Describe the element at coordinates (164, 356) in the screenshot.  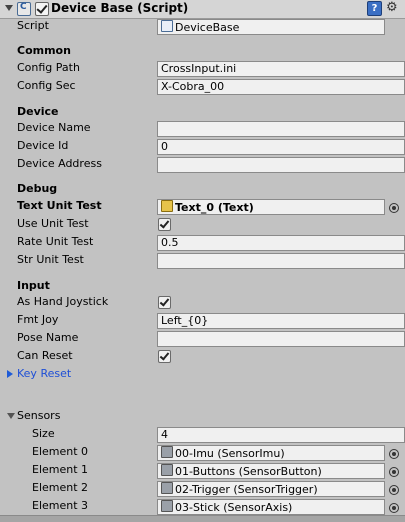
I see `can-reset-checkbox` at that location.